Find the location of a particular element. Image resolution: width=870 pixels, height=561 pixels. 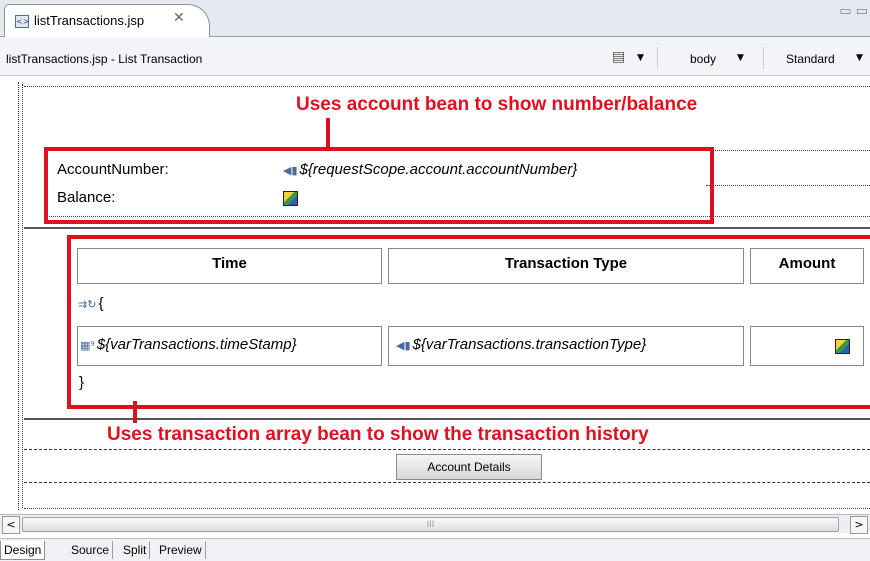

close-tab-icon: ✕ is located at coordinates (179, 18).